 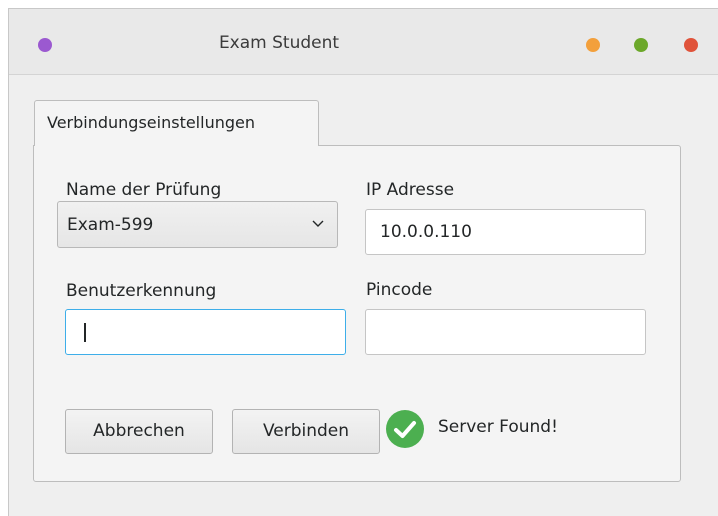 I want to click on chevron-down-icon, so click(x=318, y=223).